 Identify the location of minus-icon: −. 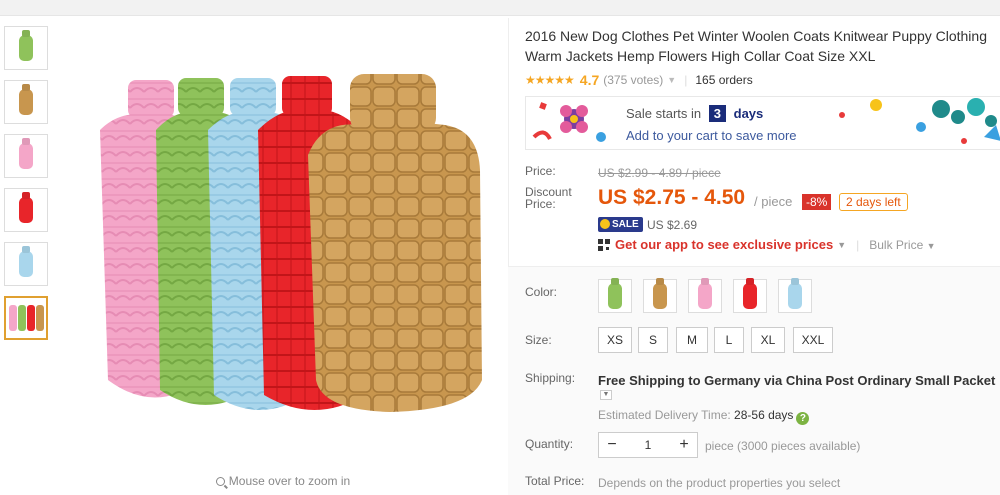
(612, 445).